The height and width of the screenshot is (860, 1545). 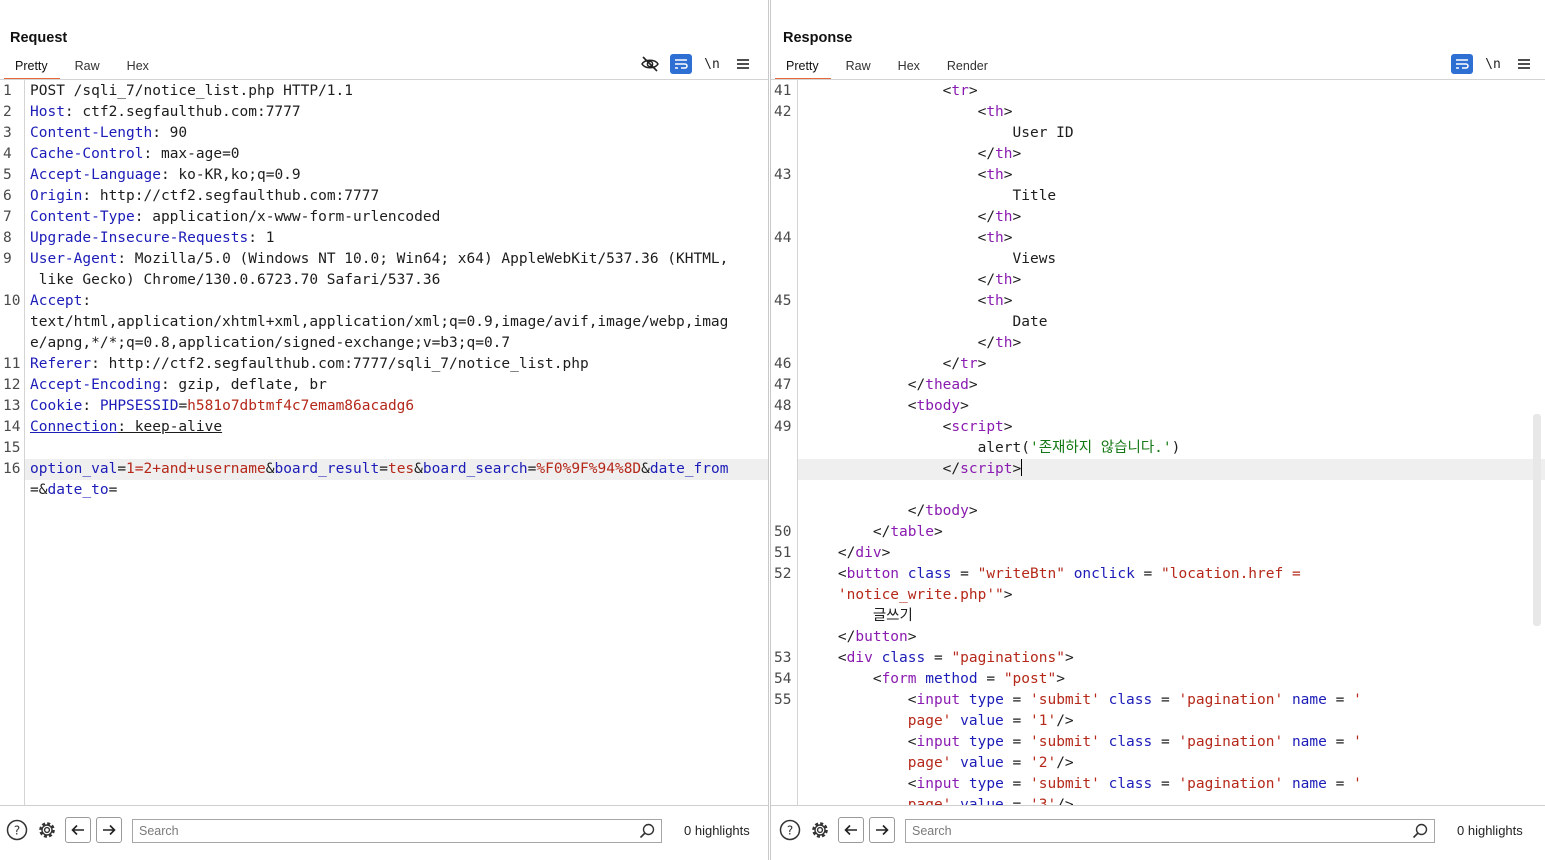 What do you see at coordinates (908, 427) in the screenshot?
I see `code-line: <script>` at bounding box center [908, 427].